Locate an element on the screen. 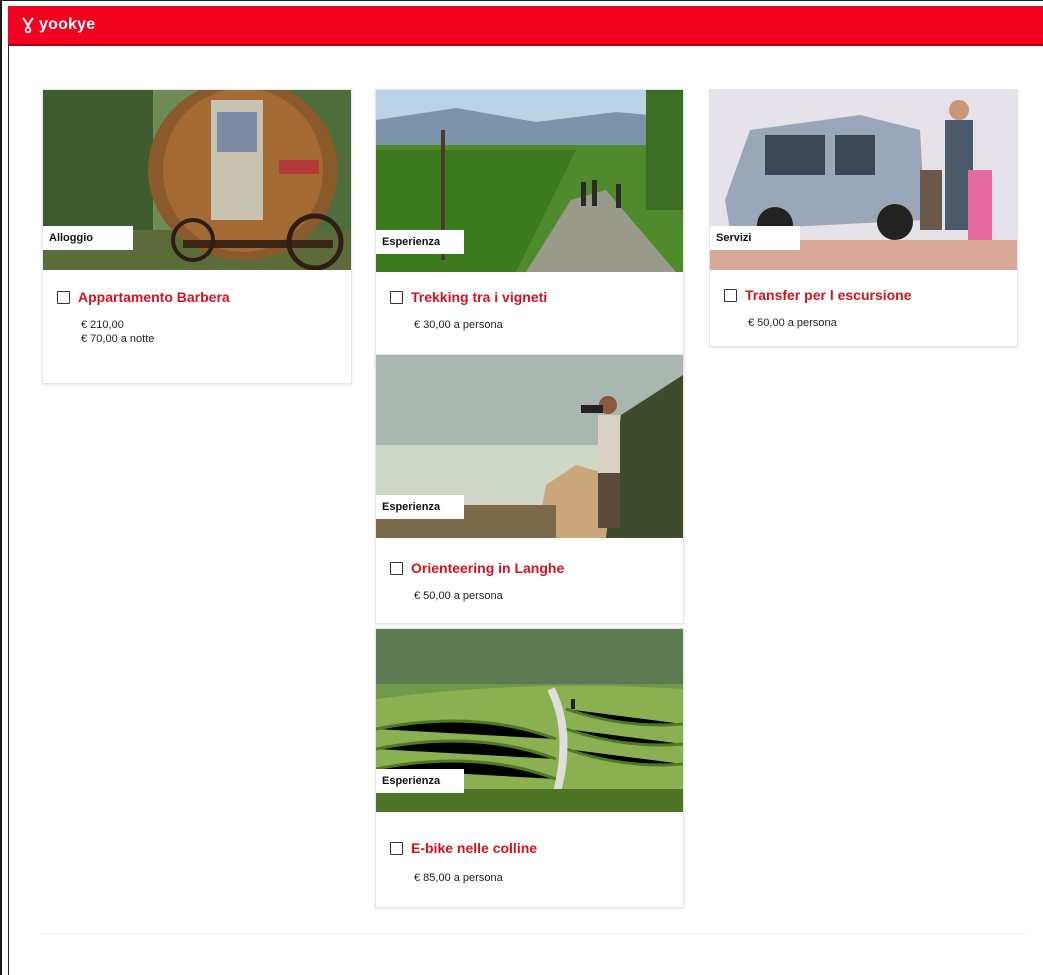 The image size is (1043, 975). category-badge: Alloggio is located at coordinates (88, 238).